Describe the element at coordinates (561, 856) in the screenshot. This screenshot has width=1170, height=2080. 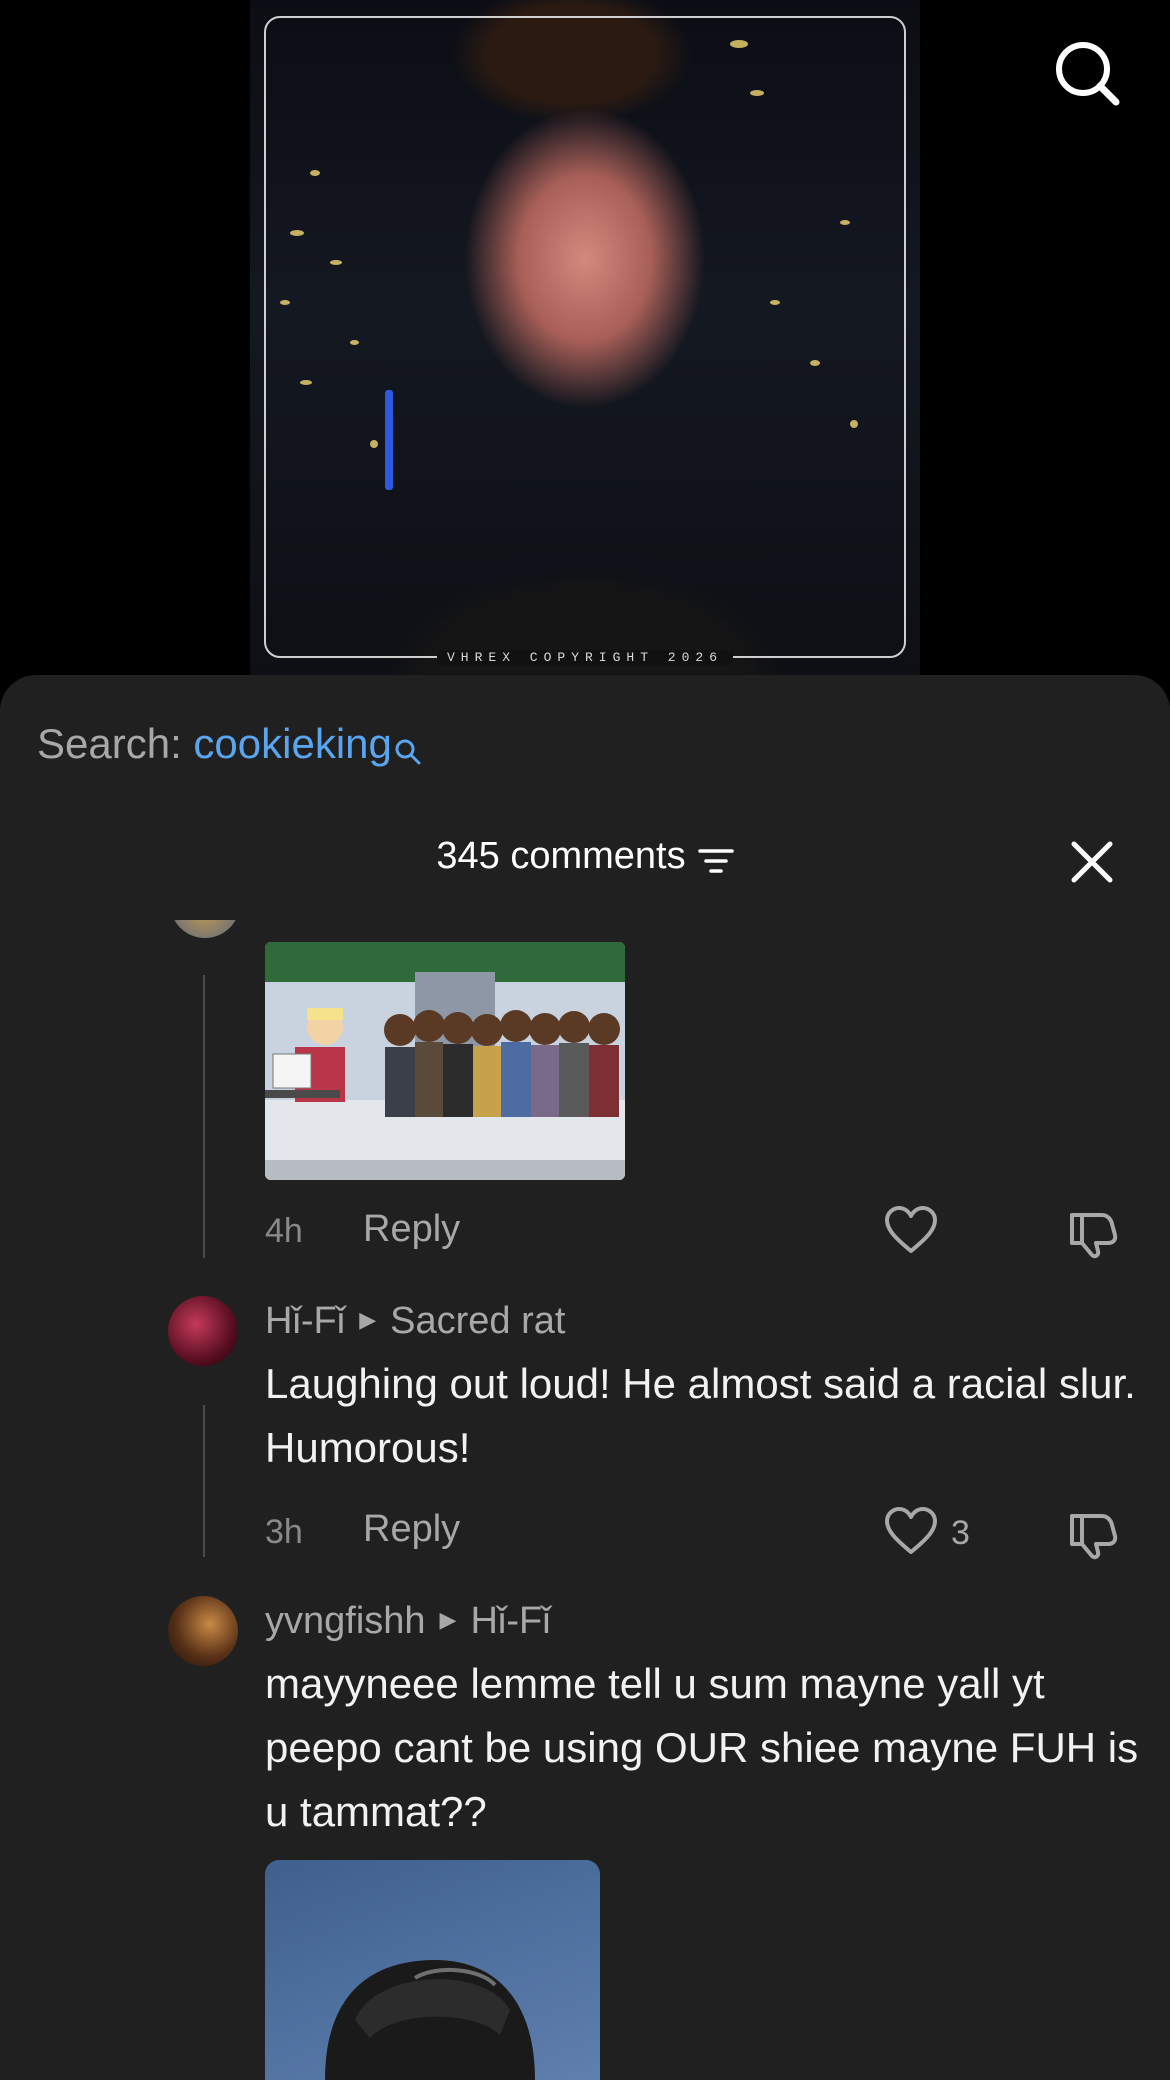
I see `comments-count: 345 comments` at that location.